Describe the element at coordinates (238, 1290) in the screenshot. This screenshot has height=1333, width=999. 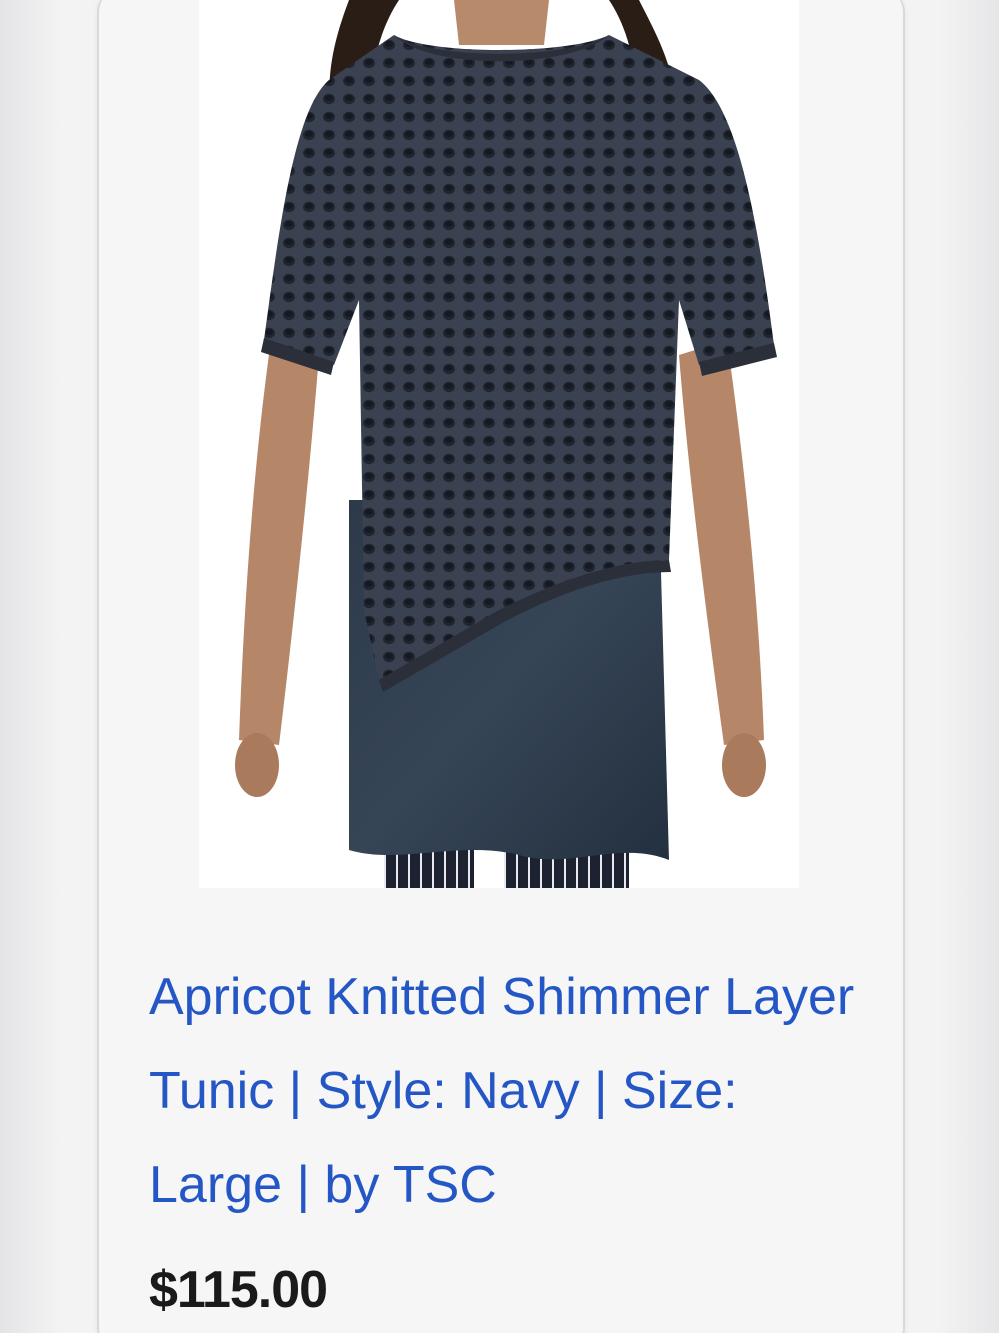
I see `product-price: $115.00` at that location.